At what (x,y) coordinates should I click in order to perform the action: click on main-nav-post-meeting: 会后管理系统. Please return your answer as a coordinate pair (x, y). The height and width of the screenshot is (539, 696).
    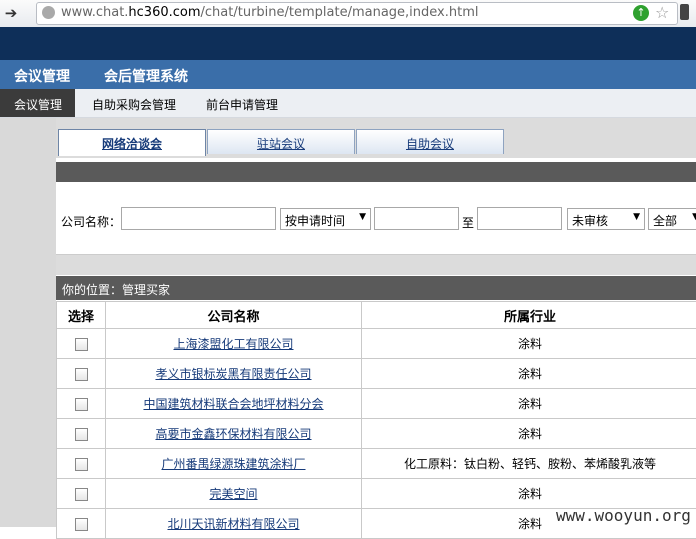
    Looking at the image, I should click on (146, 76).